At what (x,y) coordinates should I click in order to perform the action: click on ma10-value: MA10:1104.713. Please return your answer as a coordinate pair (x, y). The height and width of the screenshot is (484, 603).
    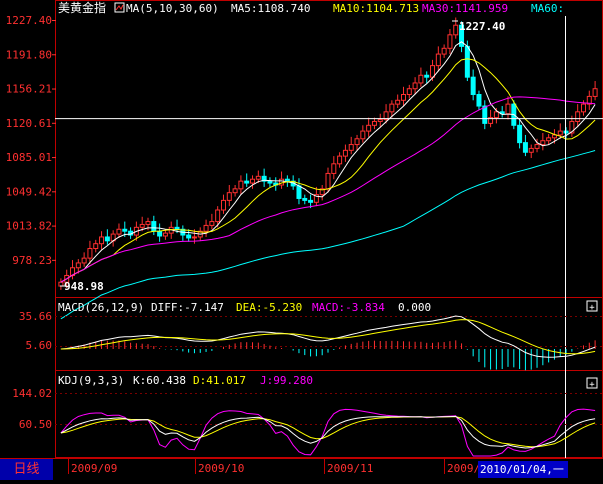
    Looking at the image, I should click on (376, 8).